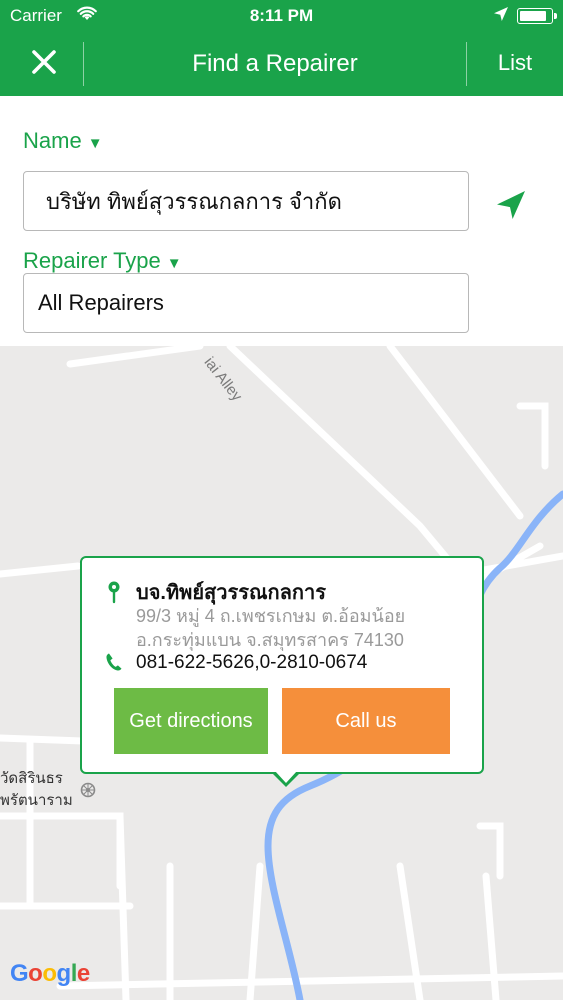  What do you see at coordinates (246, 303) in the screenshot?
I see `repairer-type-select: All Repairers` at bounding box center [246, 303].